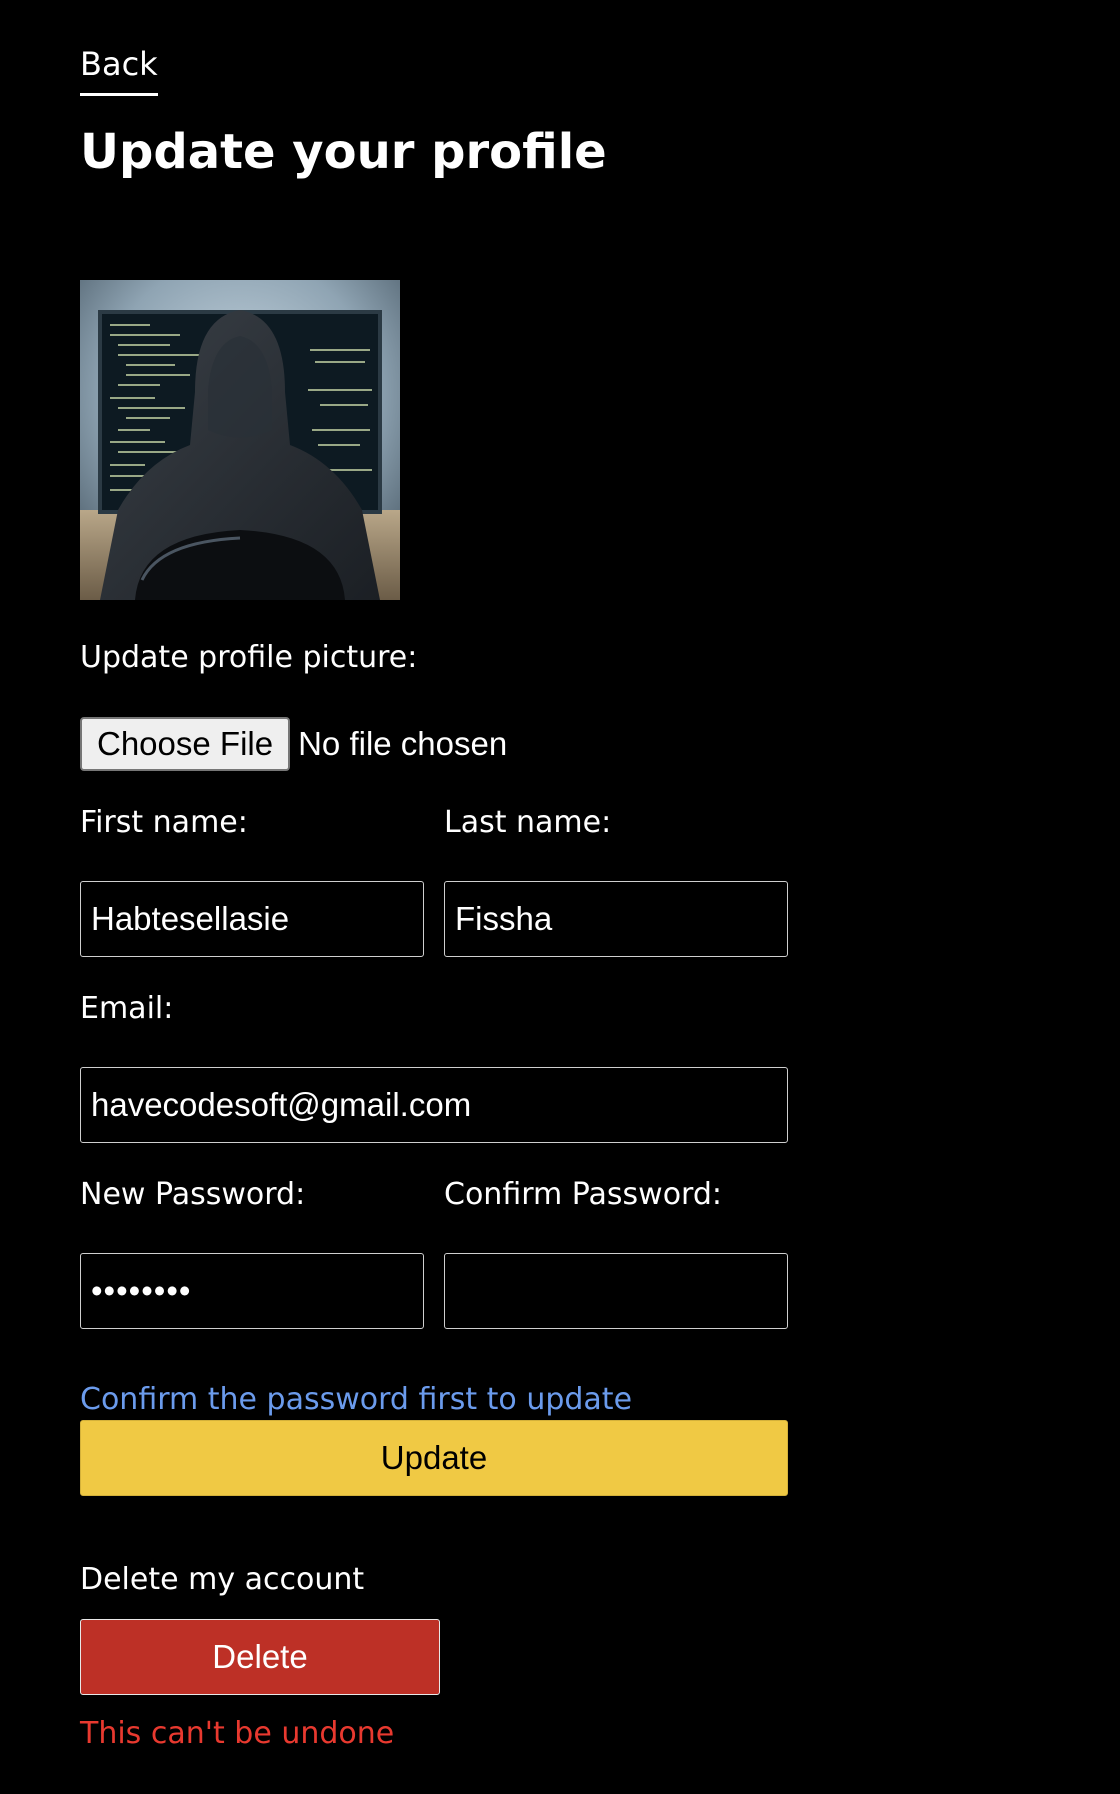  What do you see at coordinates (119, 71) in the screenshot?
I see `back-link: Back` at bounding box center [119, 71].